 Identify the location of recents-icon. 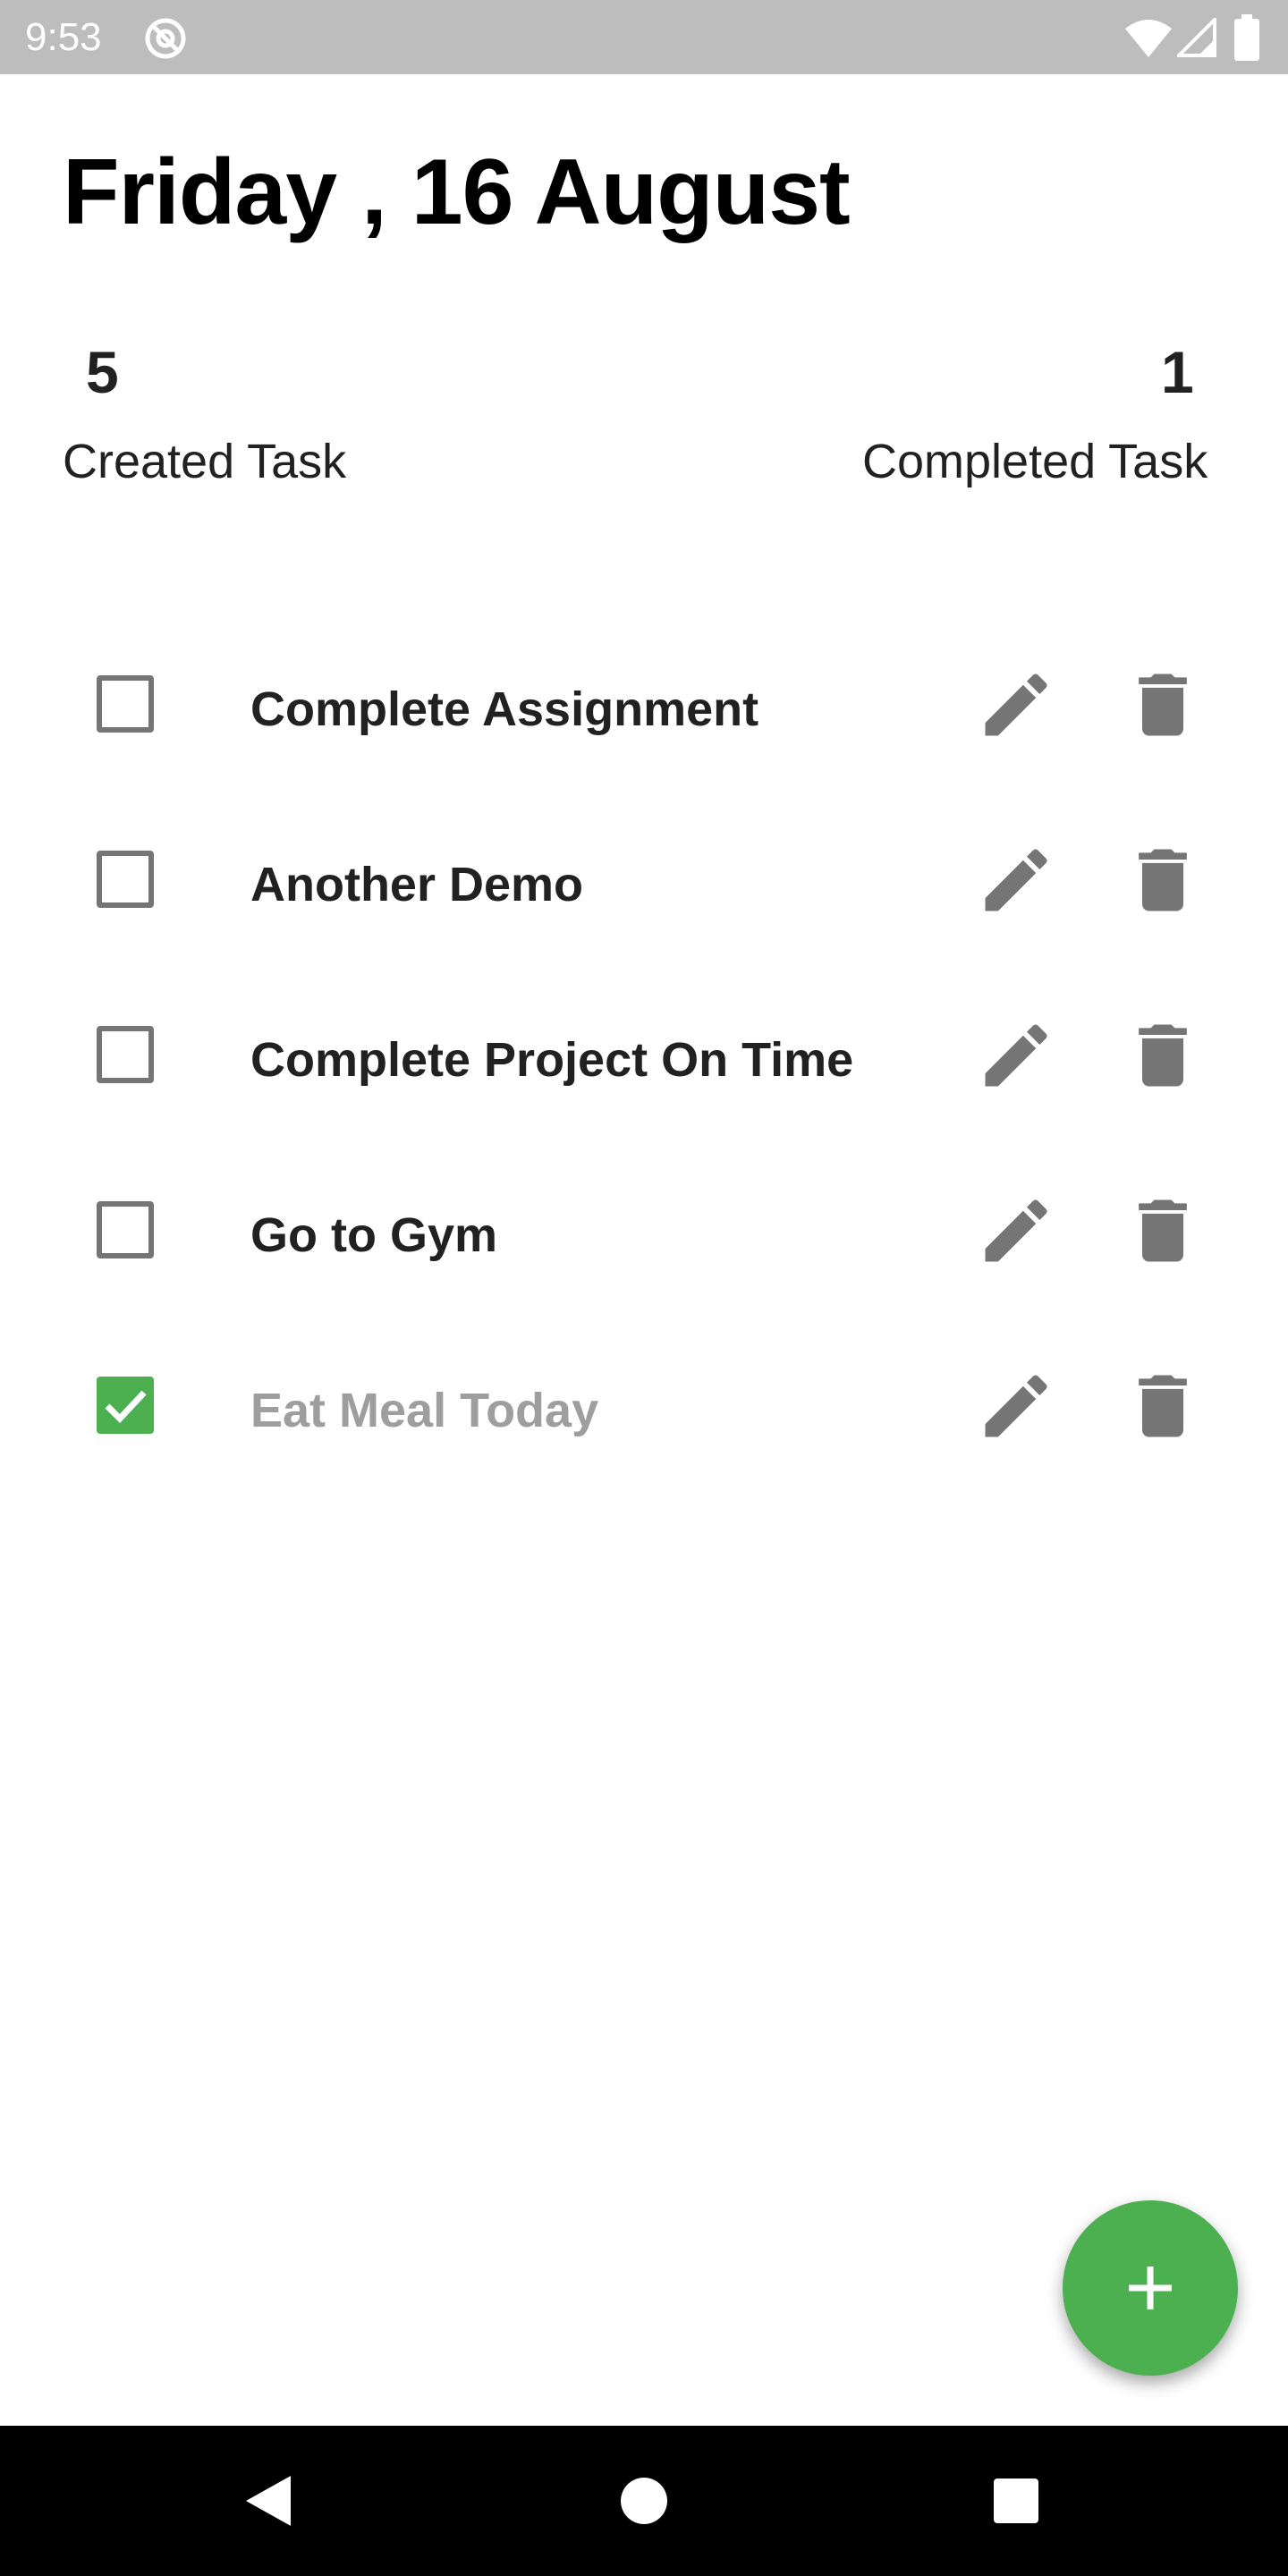
(1016, 2501).